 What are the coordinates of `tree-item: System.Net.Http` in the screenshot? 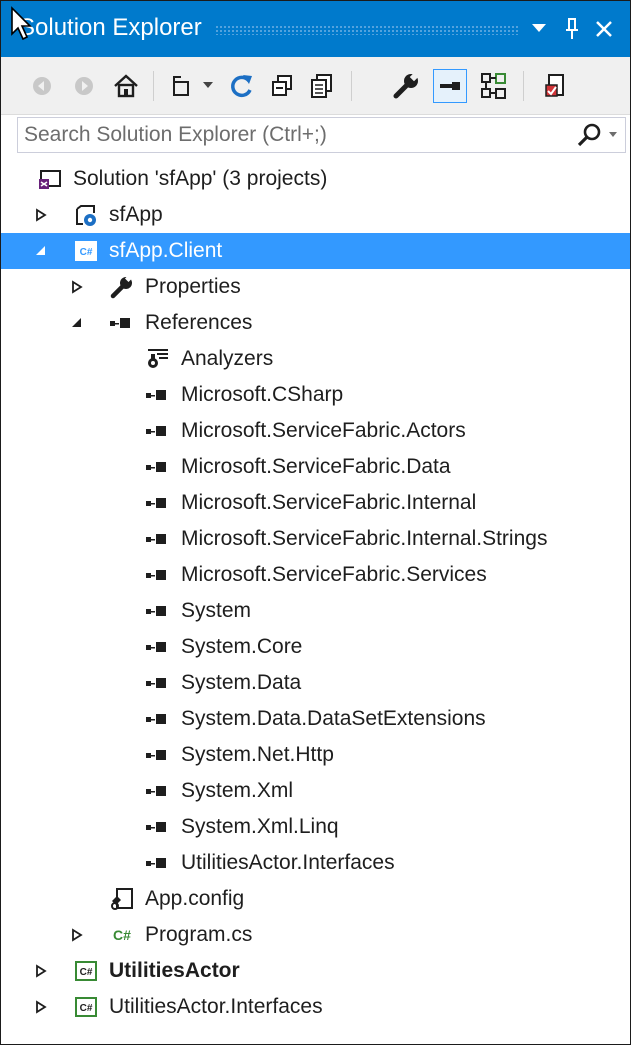 It's located at (315, 755).